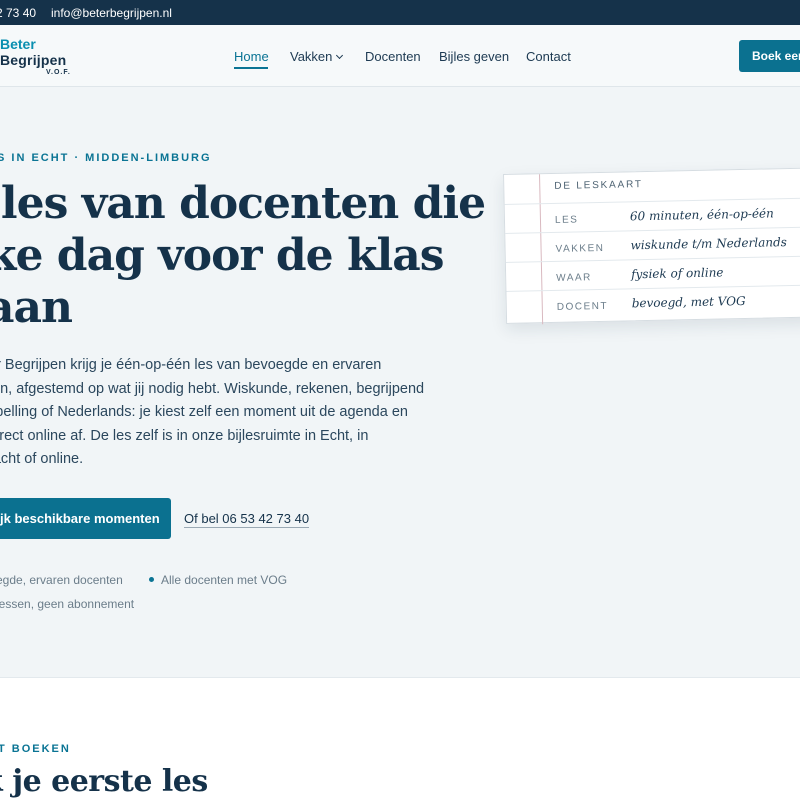 This screenshot has width=800, height=800. What do you see at coordinates (151, 579) in the screenshot?
I see `bullet-dot-icon` at bounding box center [151, 579].